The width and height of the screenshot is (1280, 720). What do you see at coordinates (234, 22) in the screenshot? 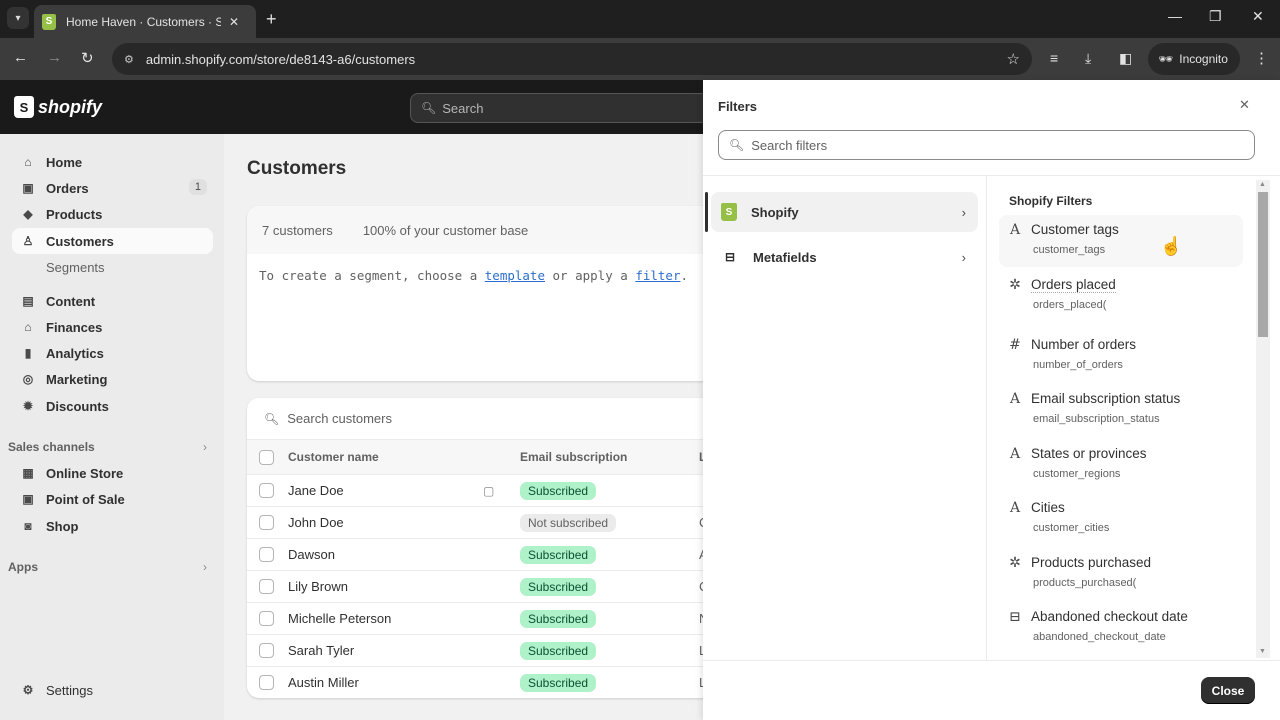
I see `tab-close-icon: ✕` at bounding box center [234, 22].